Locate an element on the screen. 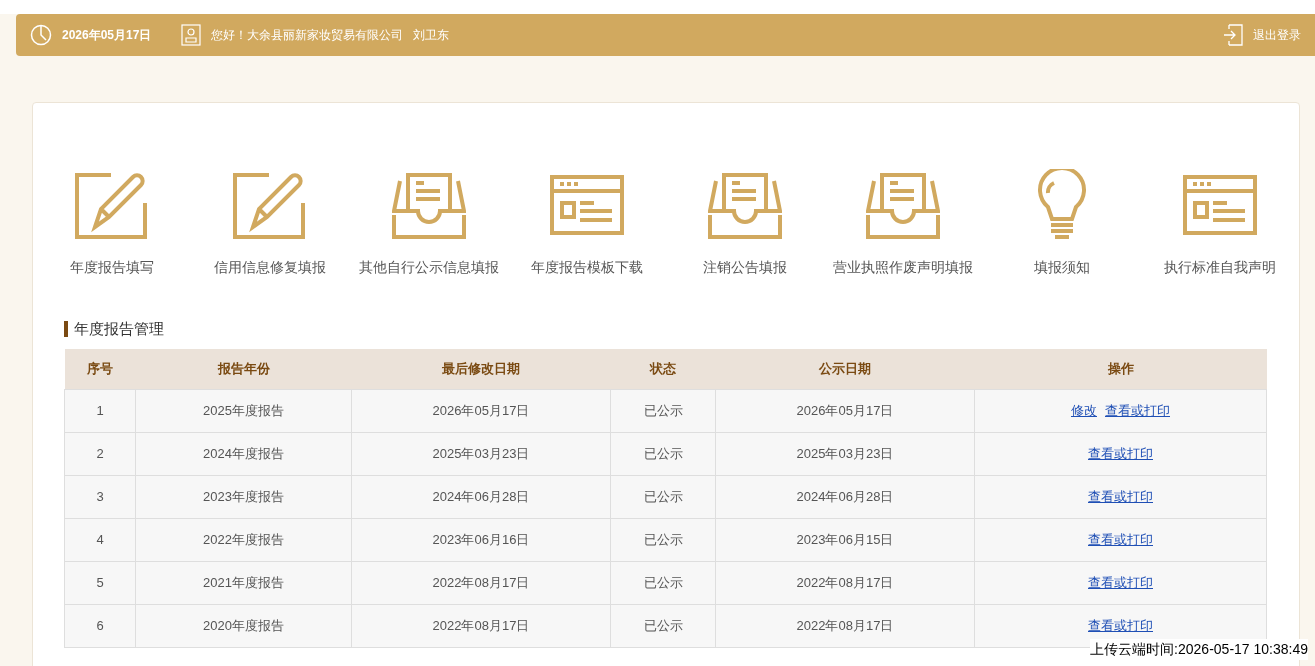 The width and height of the screenshot is (1315, 666). table-cell: 2023年06月16日 is located at coordinates (481, 540).